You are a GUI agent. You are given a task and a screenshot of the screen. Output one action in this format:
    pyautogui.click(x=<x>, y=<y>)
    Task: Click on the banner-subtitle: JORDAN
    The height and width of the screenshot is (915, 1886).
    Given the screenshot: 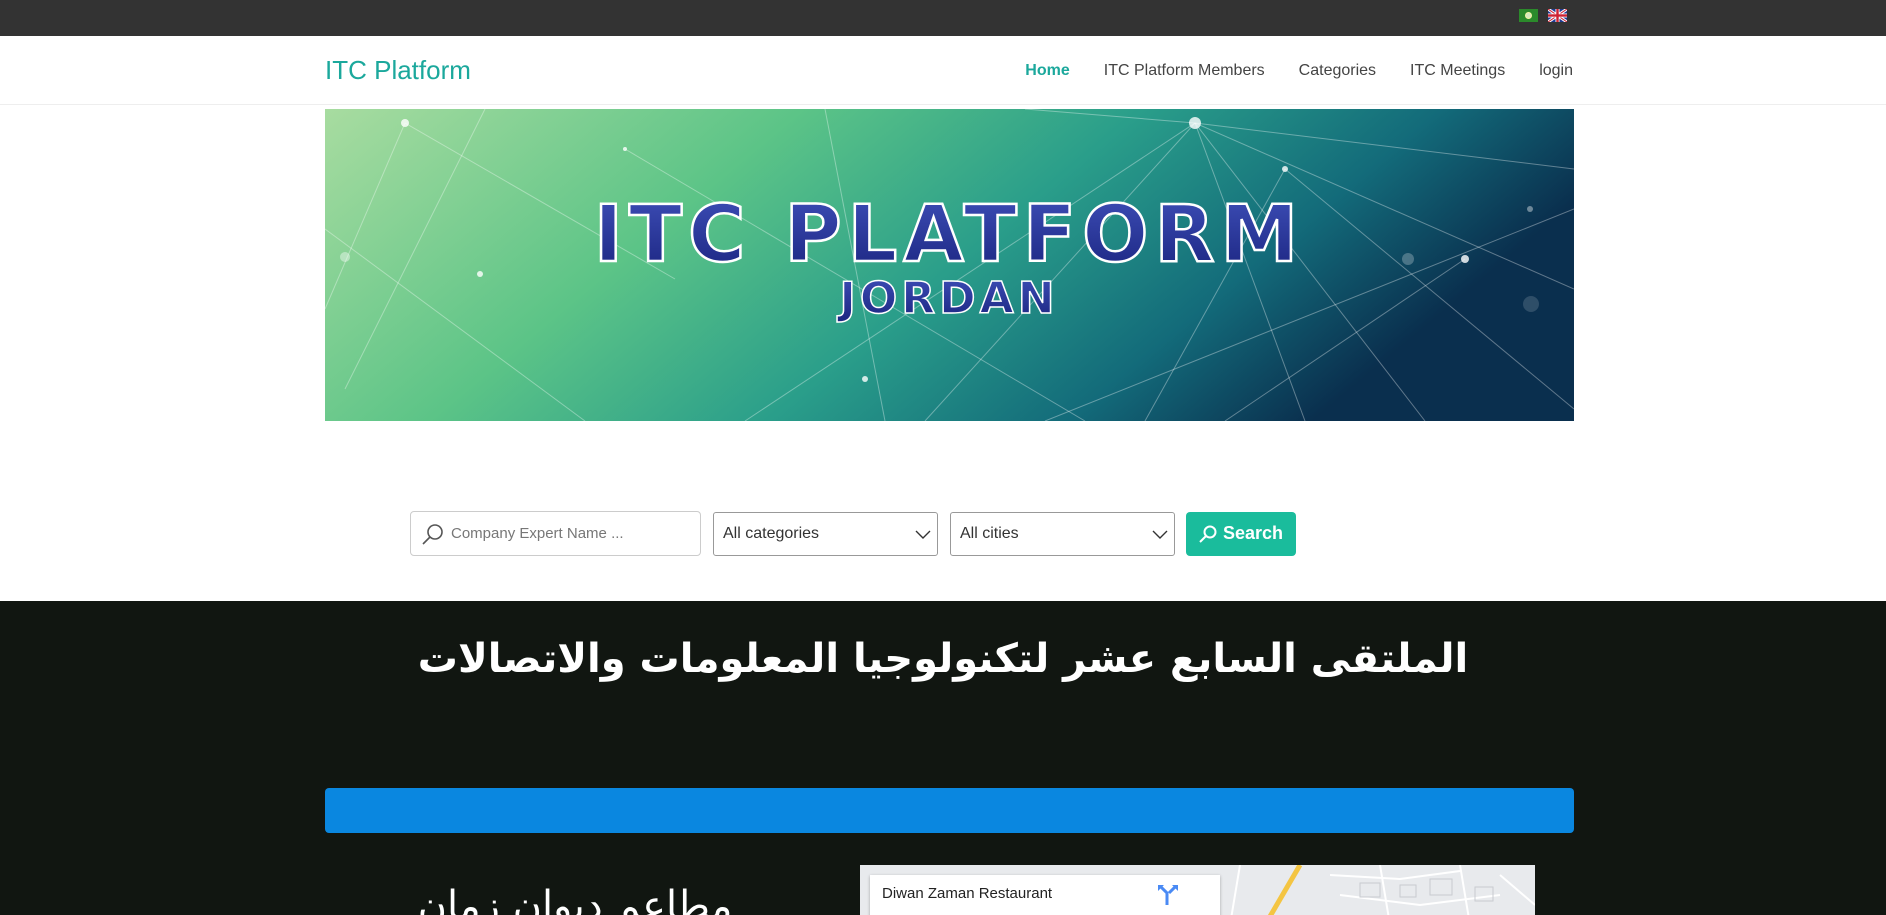 What is the action you would take?
    pyautogui.click(x=947, y=298)
    